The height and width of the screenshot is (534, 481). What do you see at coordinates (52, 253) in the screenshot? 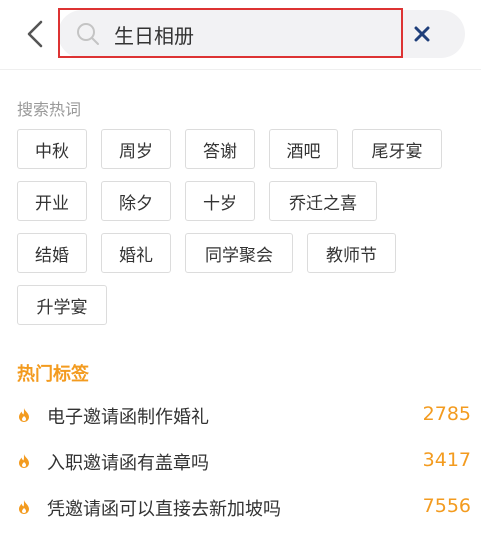
I see `tag-jiehun: 结婚` at bounding box center [52, 253].